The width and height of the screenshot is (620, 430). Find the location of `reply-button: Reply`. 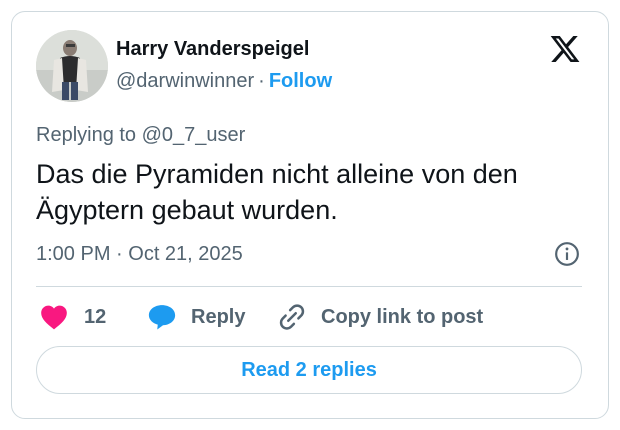

reply-button: Reply is located at coordinates (196, 317).